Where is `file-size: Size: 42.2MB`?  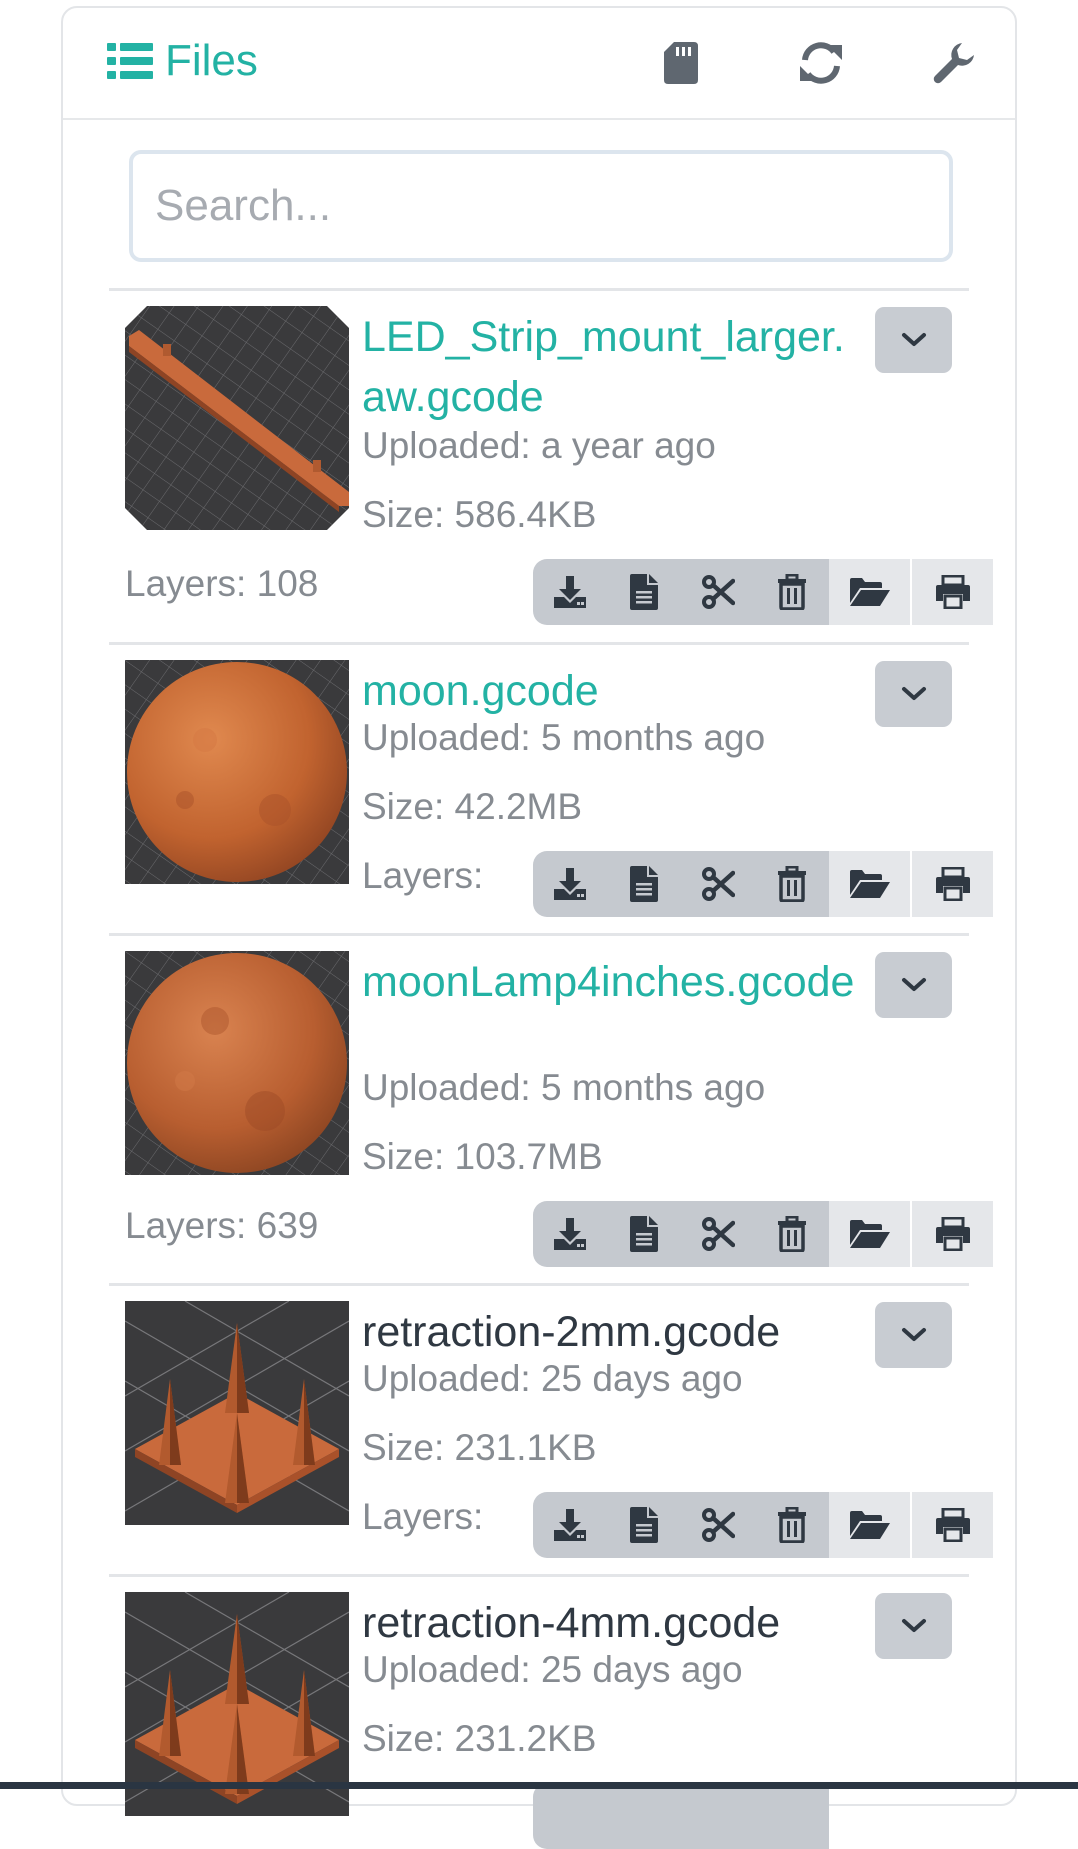 file-size: Size: 42.2MB is located at coordinates (472, 806).